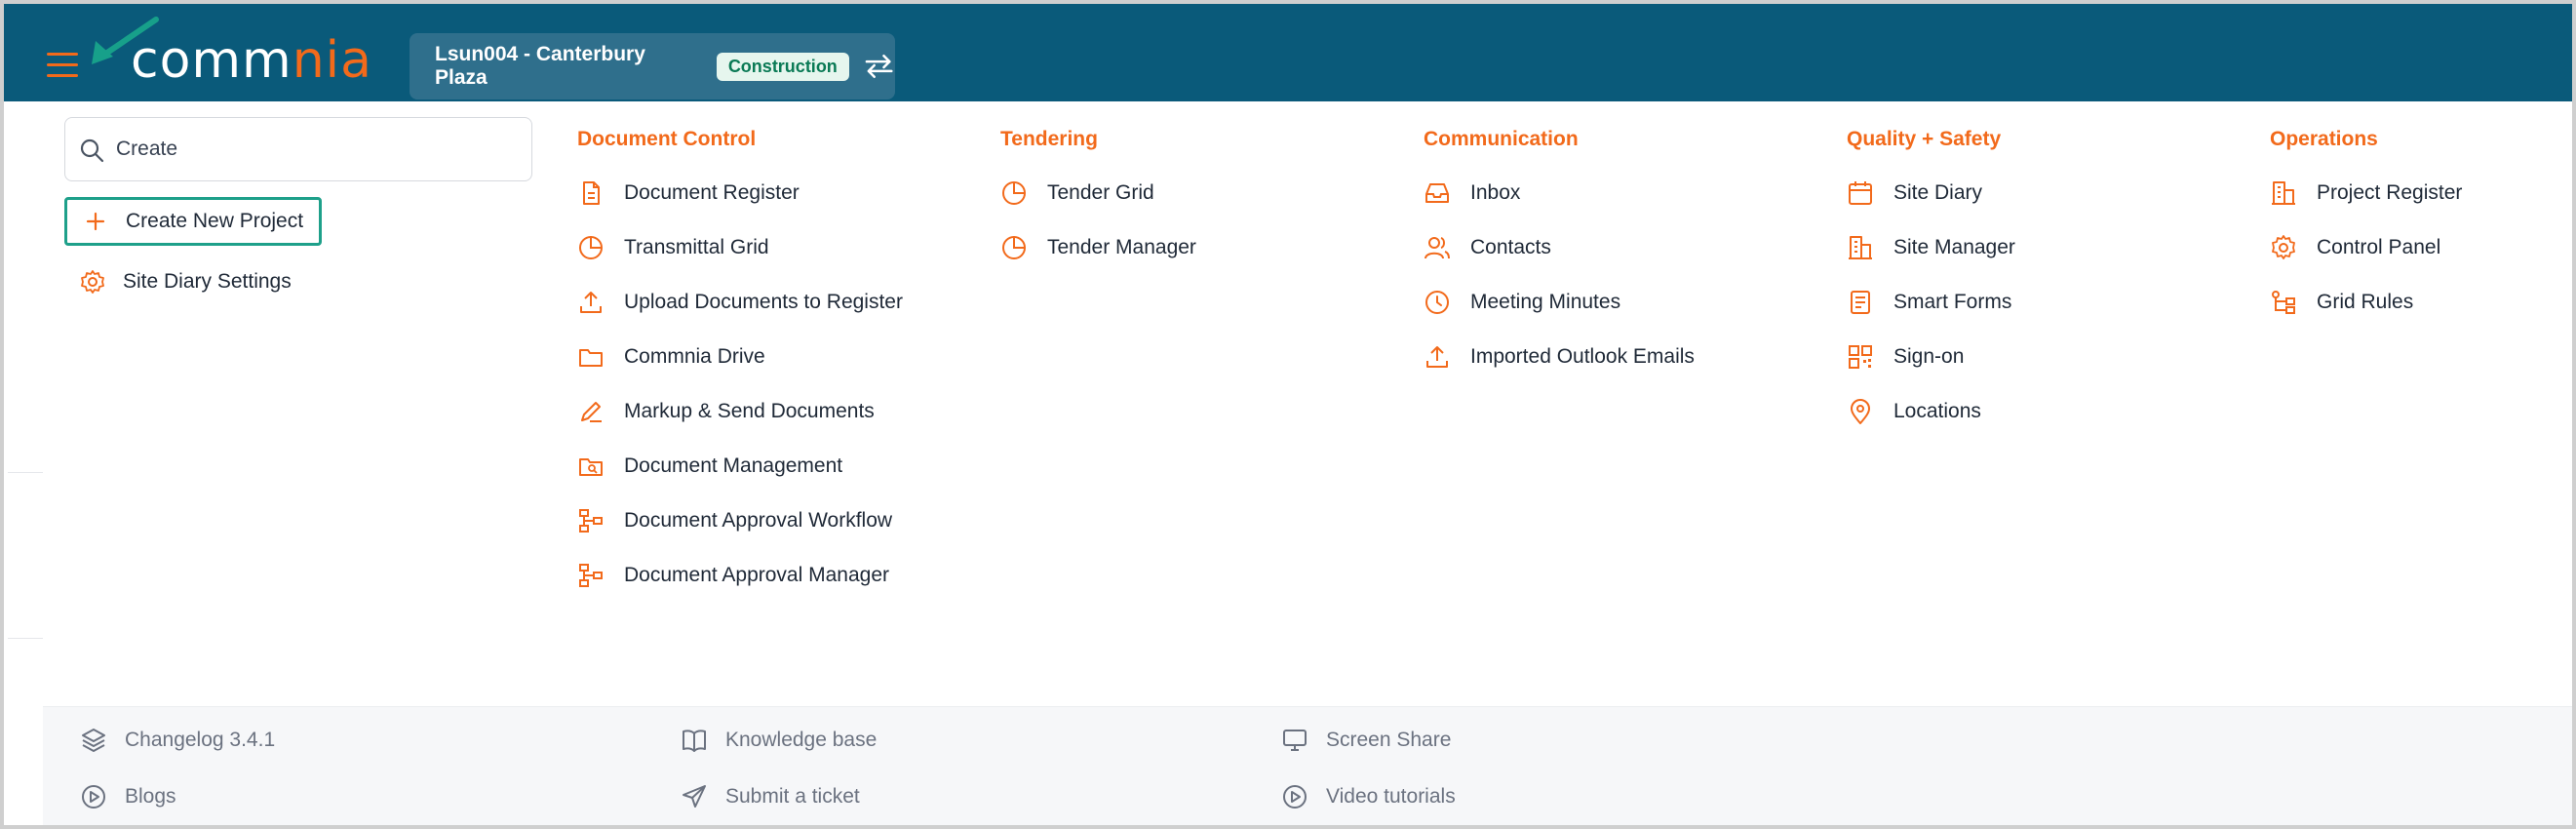 This screenshot has width=2576, height=829. Describe the element at coordinates (2379, 247) in the screenshot. I see `menu-item-label: Control Panel` at that location.